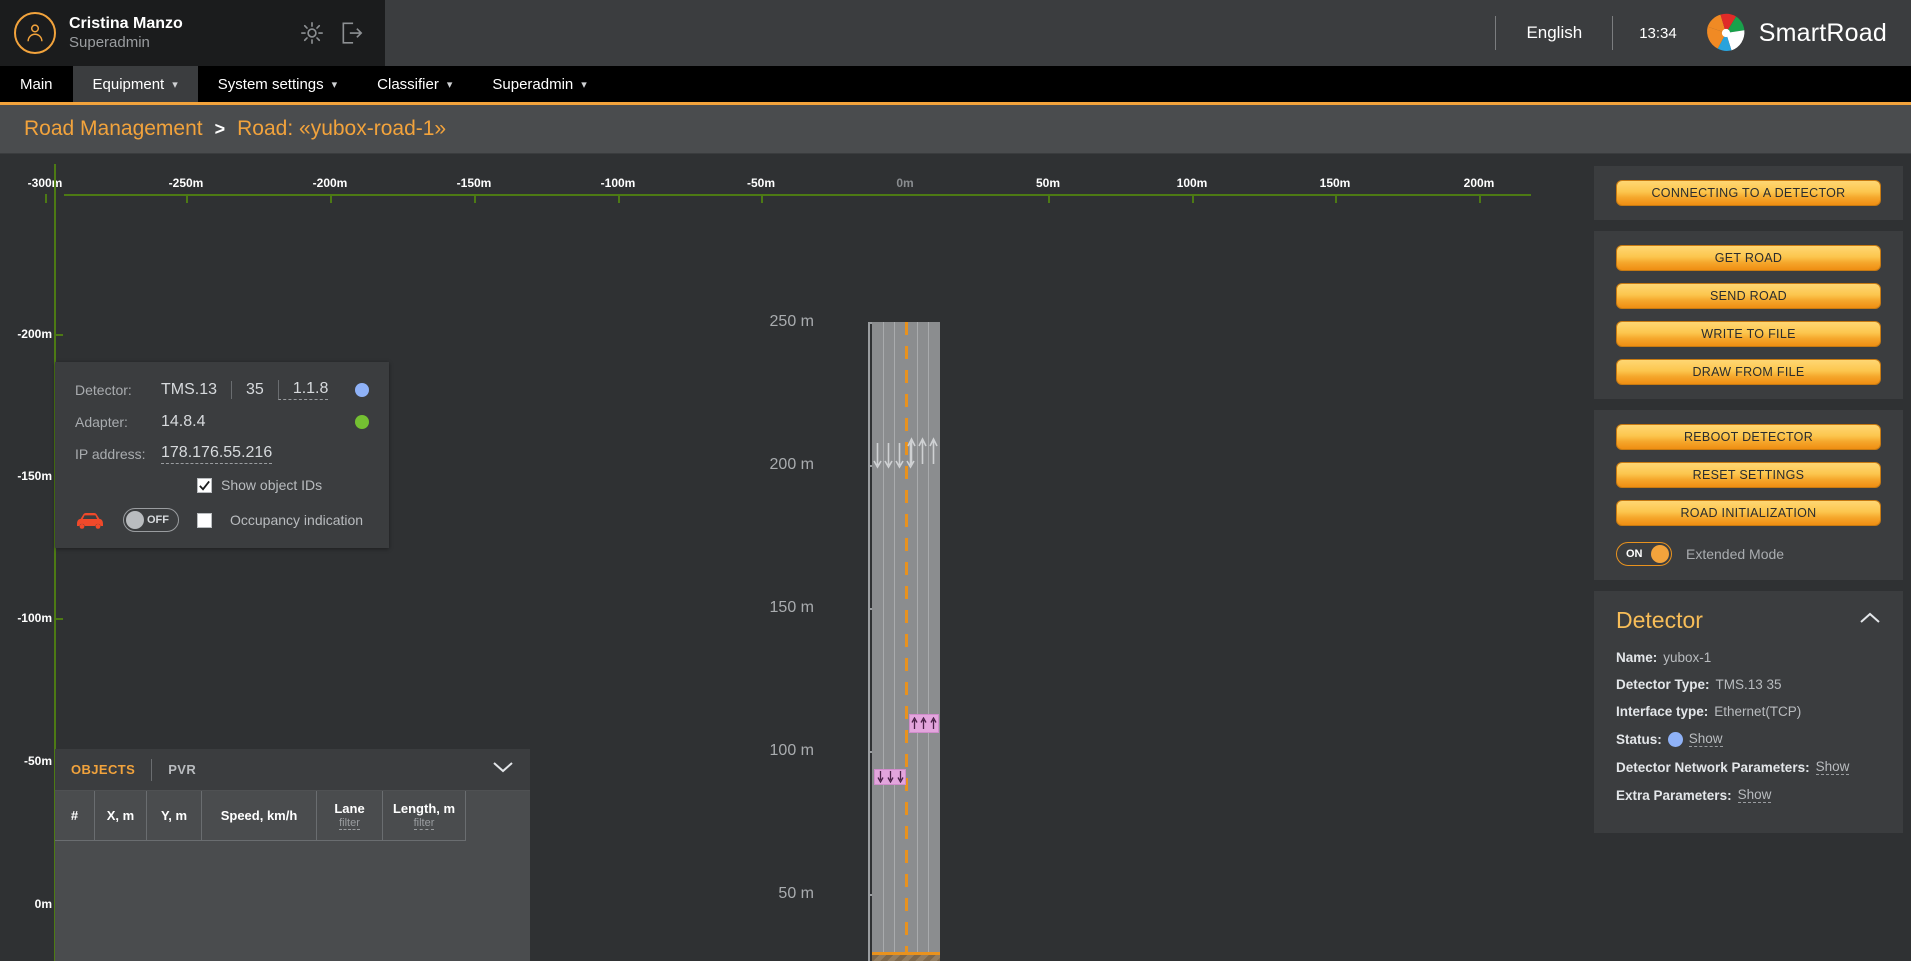 The image size is (1911, 961). I want to click on table-body, so click(292, 901).